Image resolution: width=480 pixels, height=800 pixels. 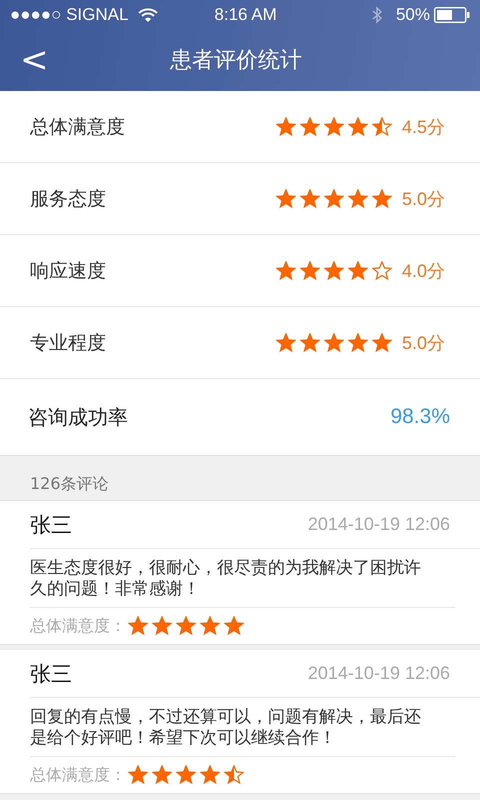 I want to click on back-button: <, so click(x=32, y=60).